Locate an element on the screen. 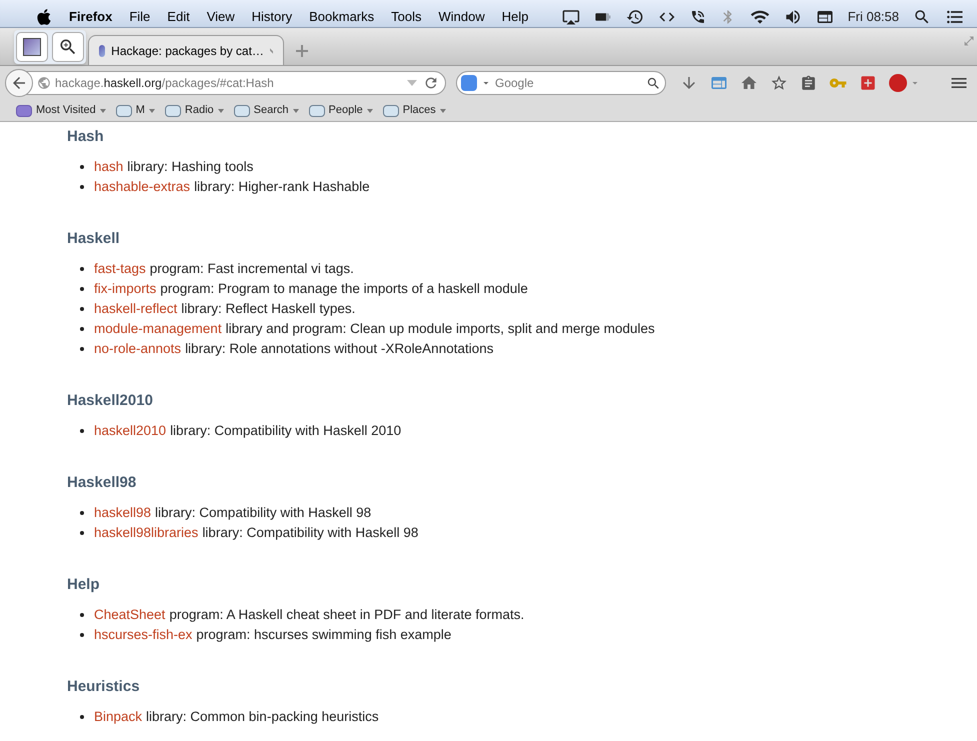  package-description: program: hscurses swimming fish example is located at coordinates (324, 635).